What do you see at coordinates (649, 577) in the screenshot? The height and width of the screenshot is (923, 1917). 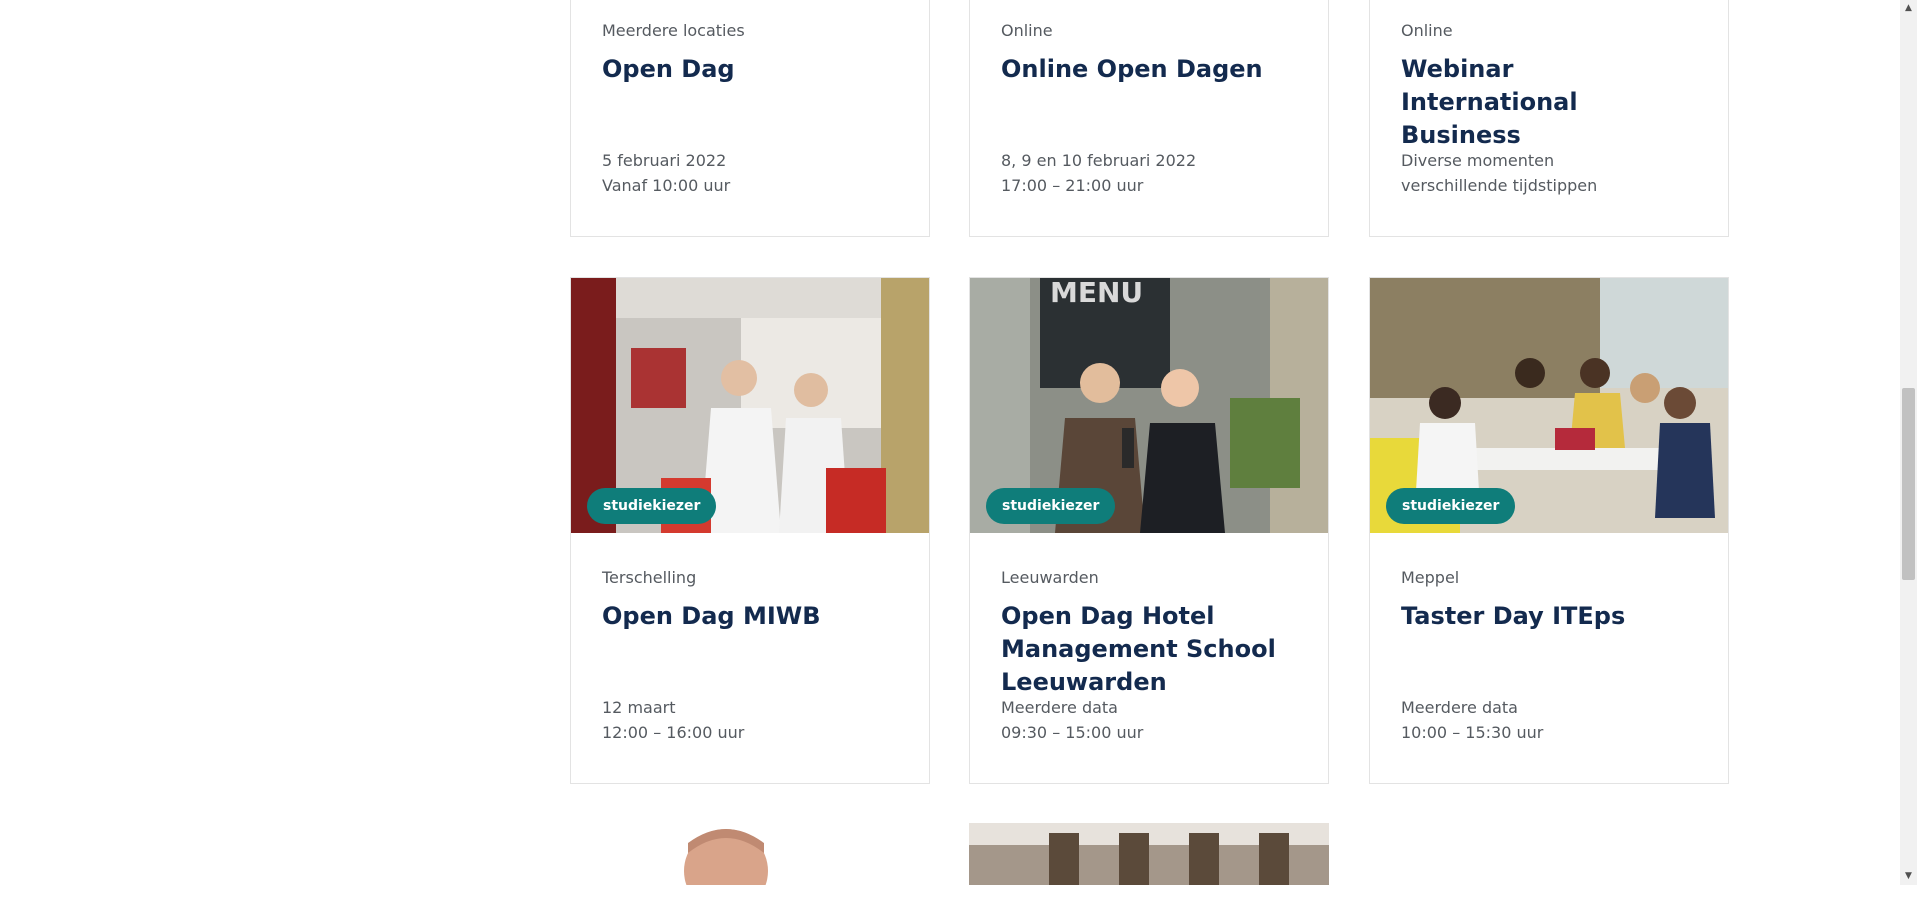 I see `event-location: Terschelling` at bounding box center [649, 577].